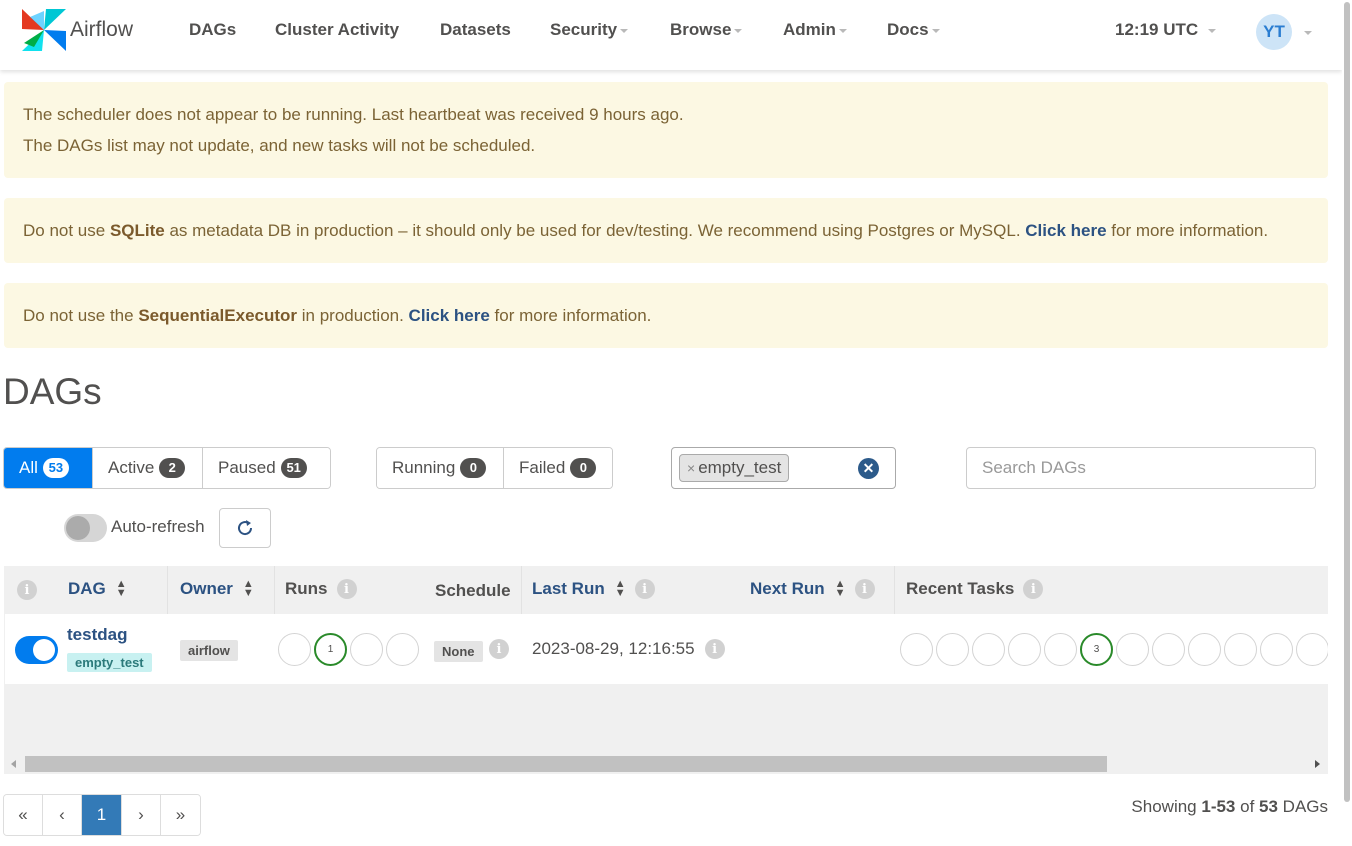  What do you see at coordinates (81, 315) in the screenshot?
I see `alert-text: Do not use the` at bounding box center [81, 315].